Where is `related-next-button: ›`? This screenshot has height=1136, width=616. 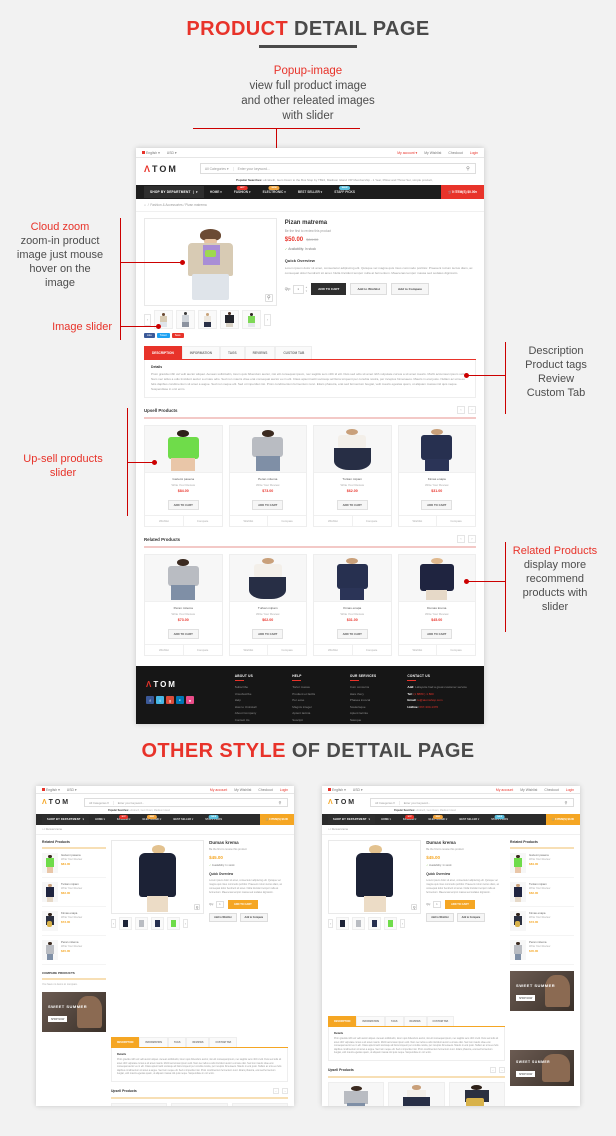
related-next-button: › is located at coordinates (472, 539).